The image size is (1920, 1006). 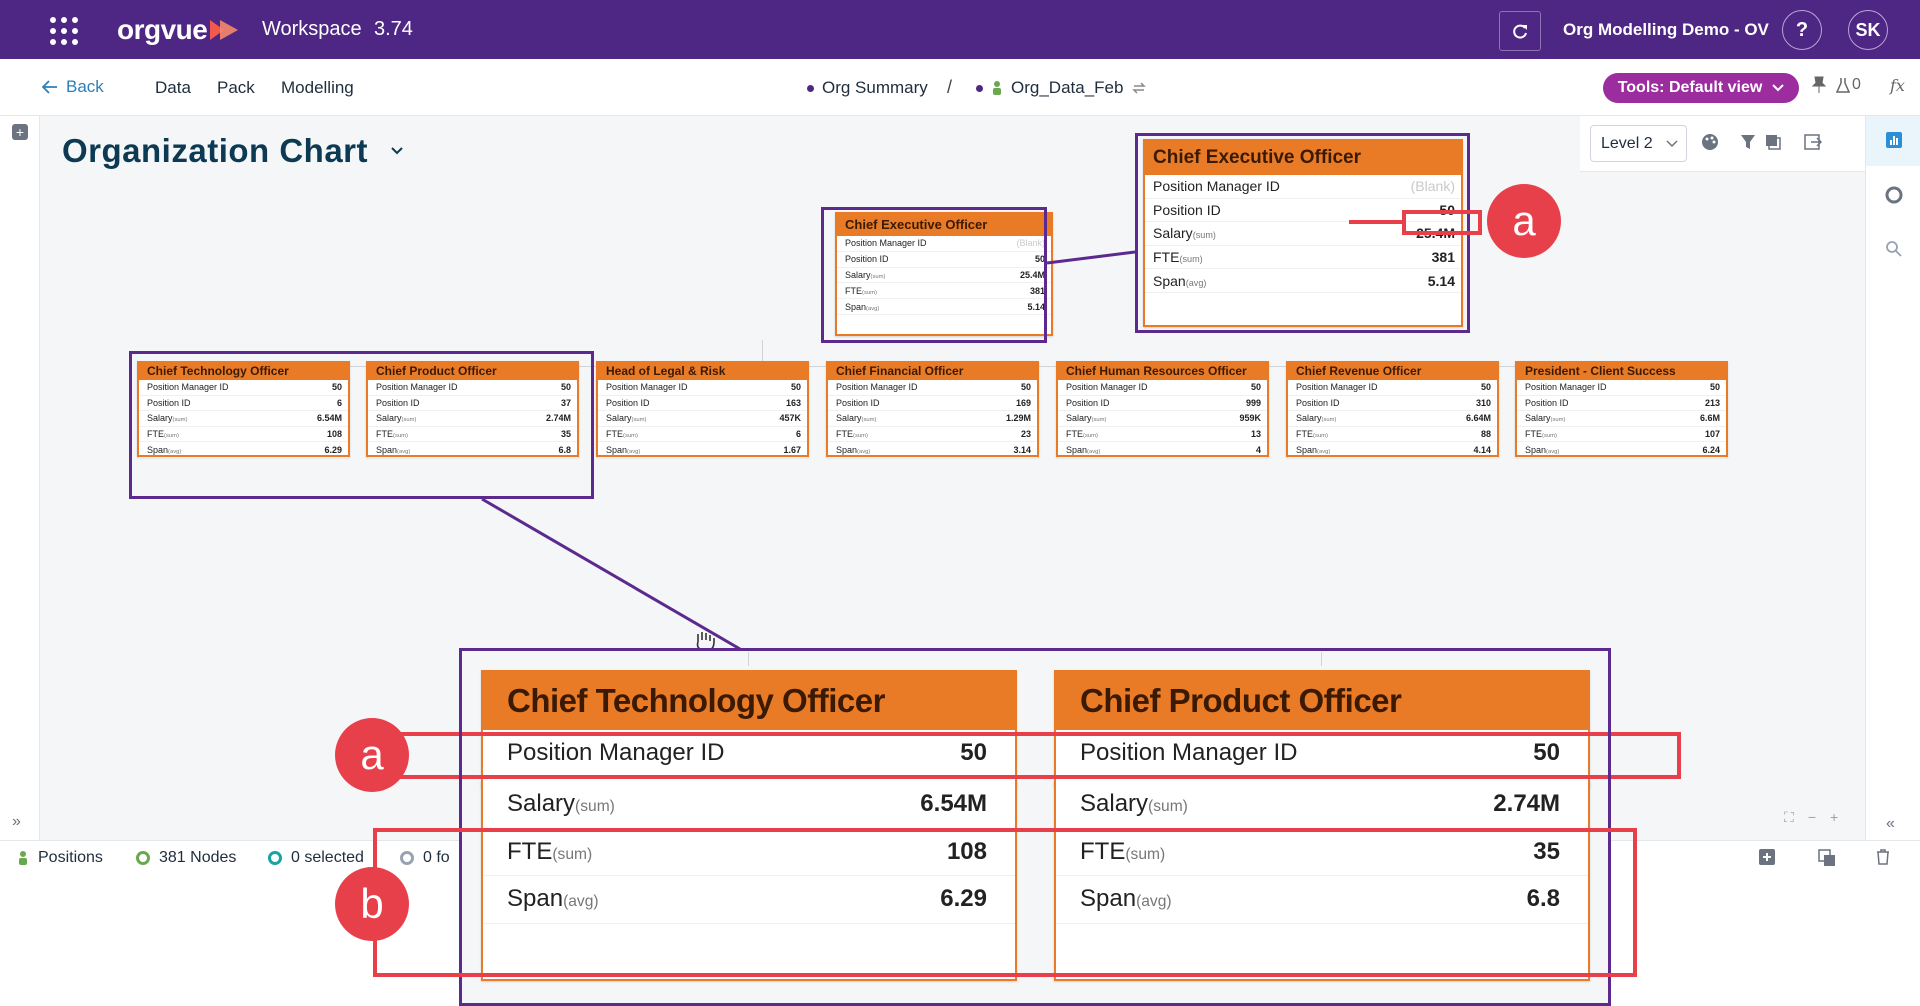 I want to click on duplicate-icon, so click(x=1827, y=858).